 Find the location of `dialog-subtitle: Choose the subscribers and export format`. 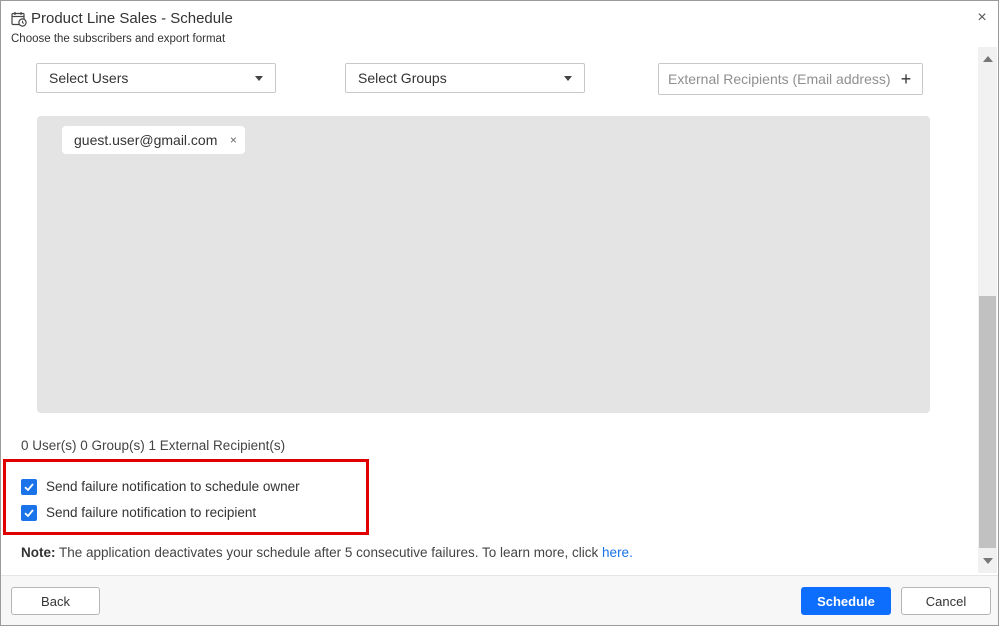

dialog-subtitle: Choose the subscribers and export format is located at coordinates (118, 39).